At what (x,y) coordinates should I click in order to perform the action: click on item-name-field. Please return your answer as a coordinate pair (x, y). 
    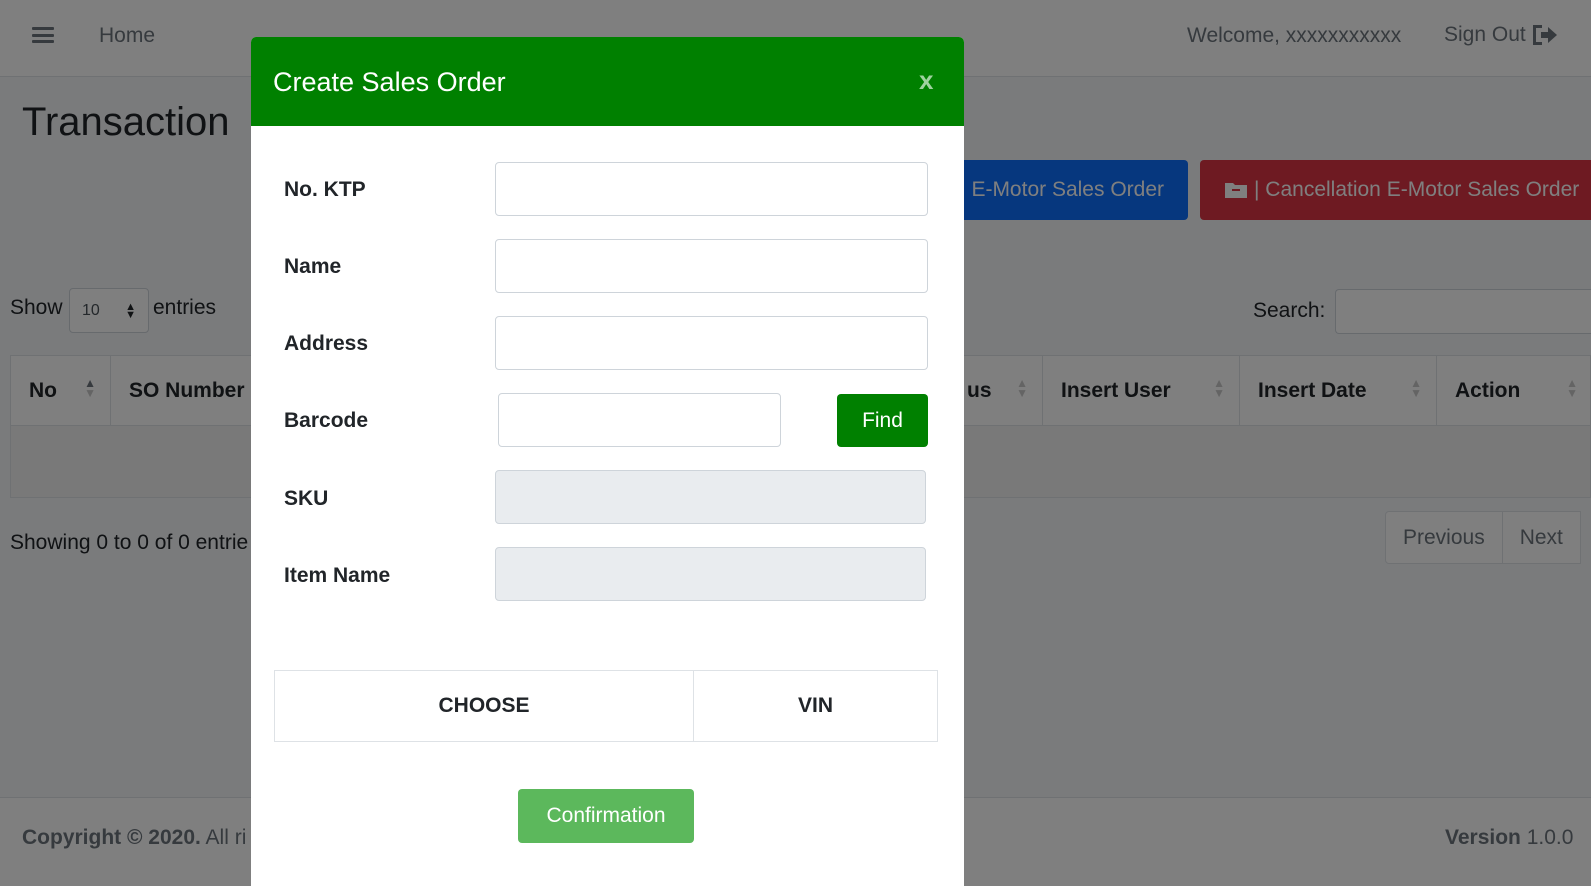
    Looking at the image, I should click on (710, 574).